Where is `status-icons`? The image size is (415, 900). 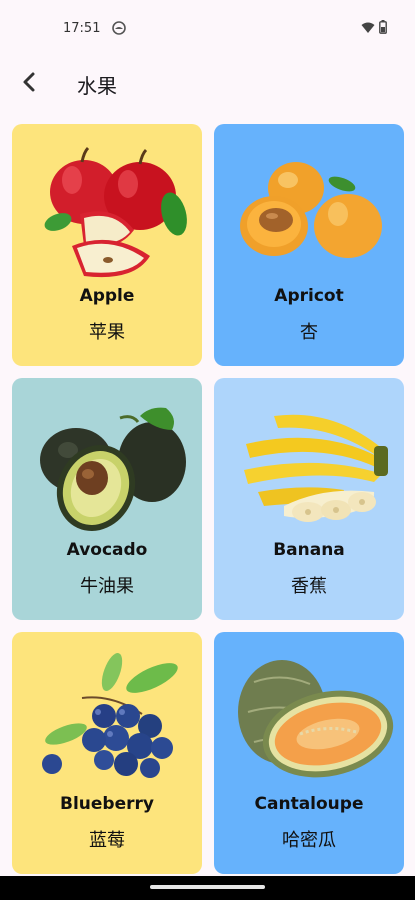 status-icons is located at coordinates (374, 28).